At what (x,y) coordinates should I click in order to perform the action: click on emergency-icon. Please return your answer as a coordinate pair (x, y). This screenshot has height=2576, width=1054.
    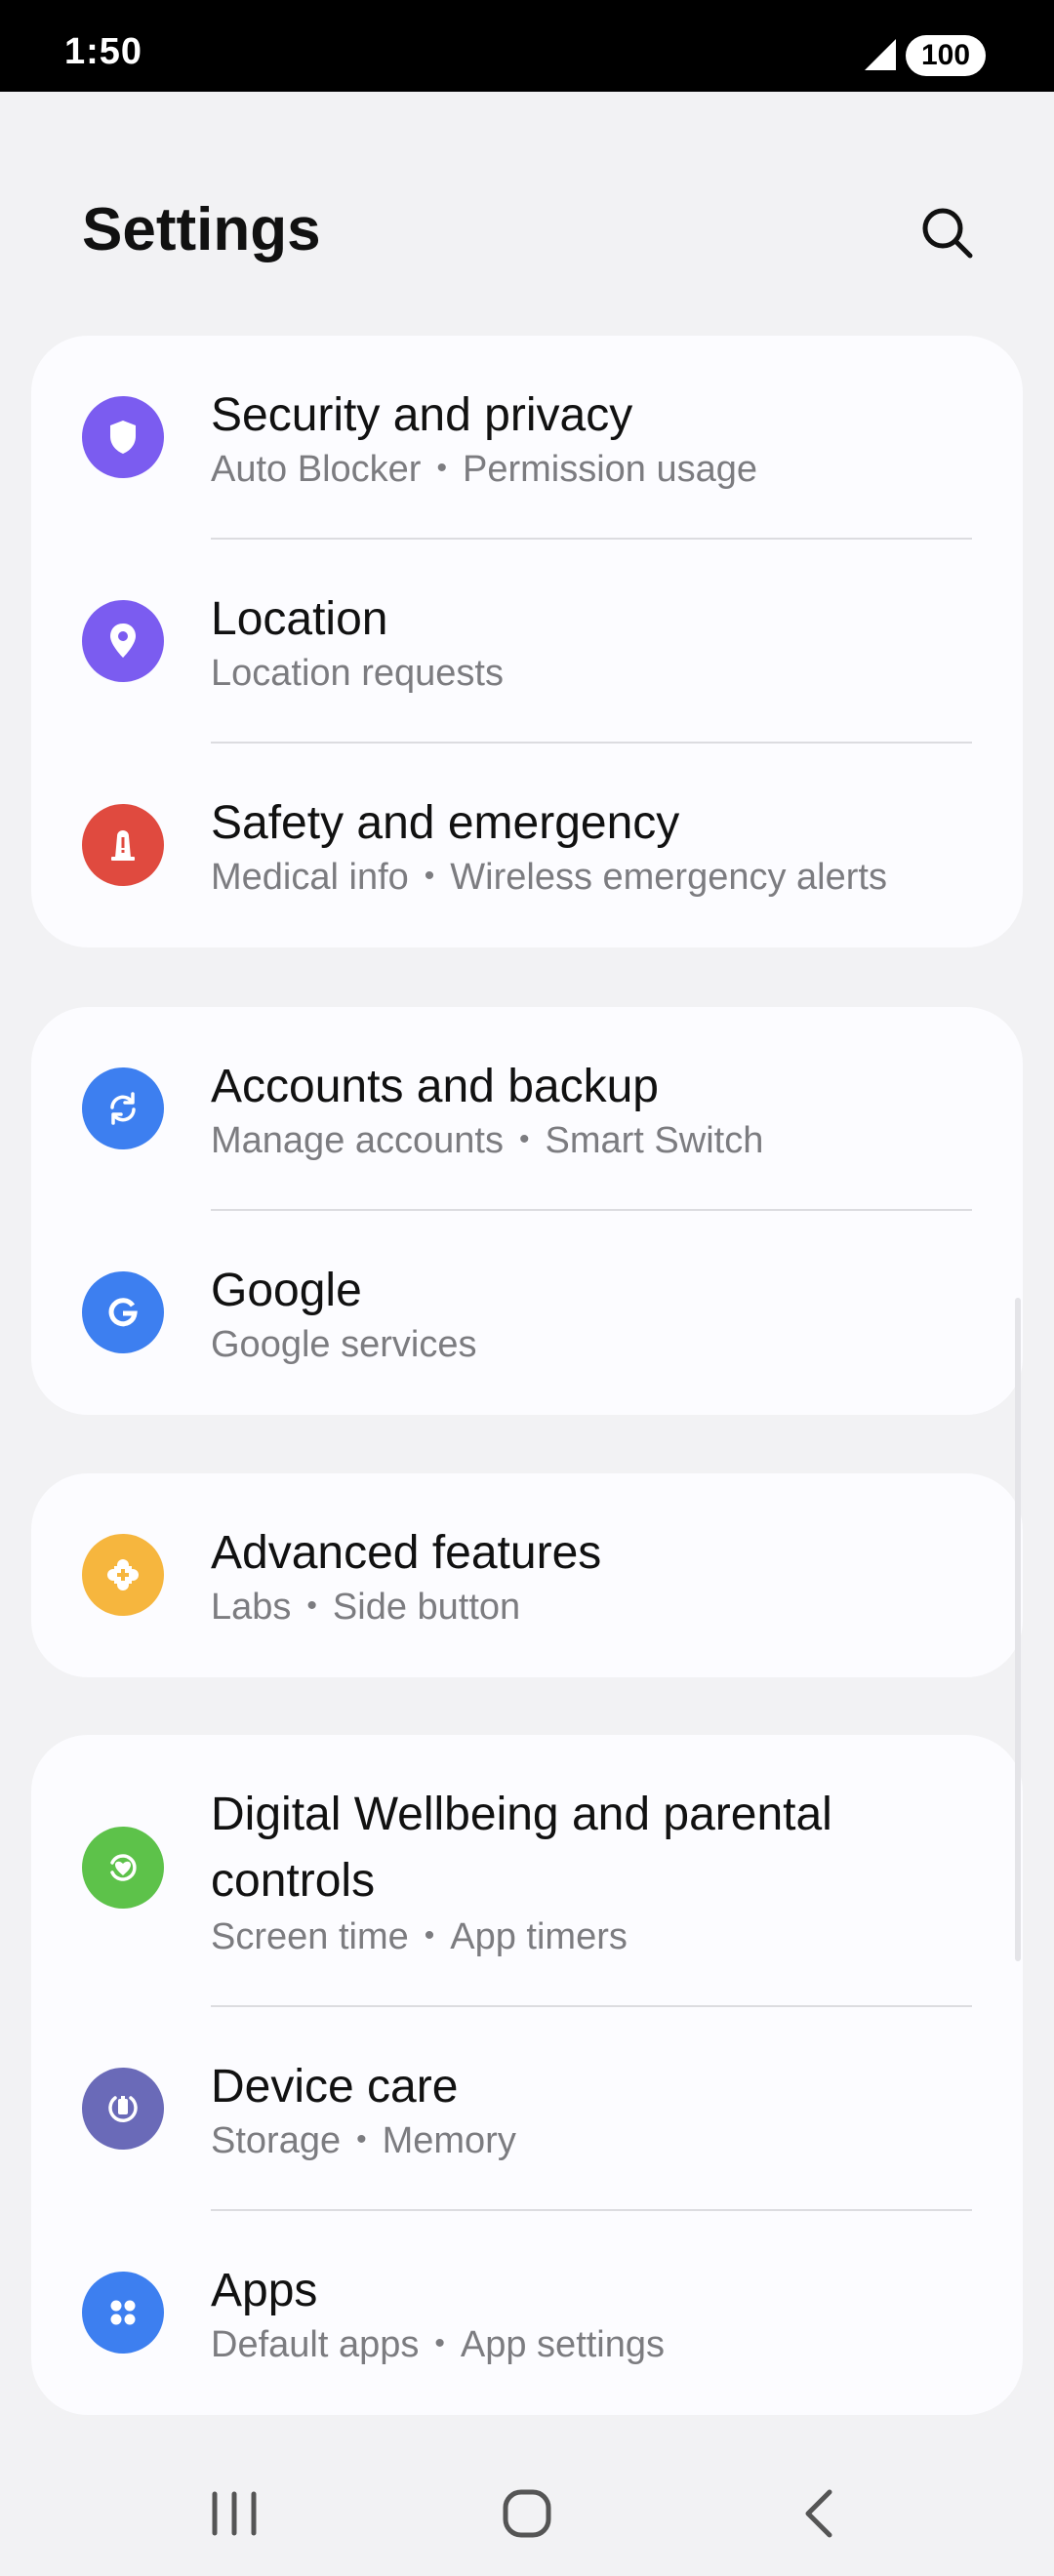
    Looking at the image, I should click on (123, 845).